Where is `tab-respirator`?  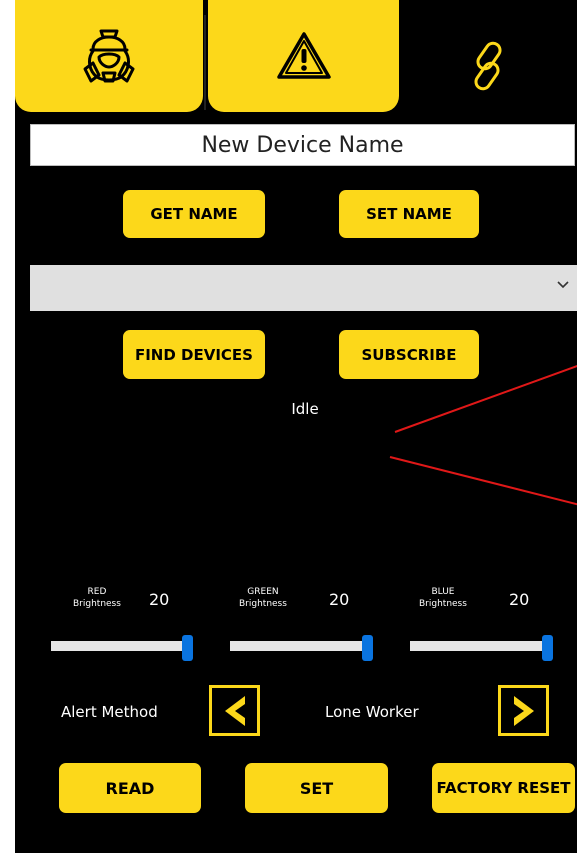 tab-respirator is located at coordinates (109, 56).